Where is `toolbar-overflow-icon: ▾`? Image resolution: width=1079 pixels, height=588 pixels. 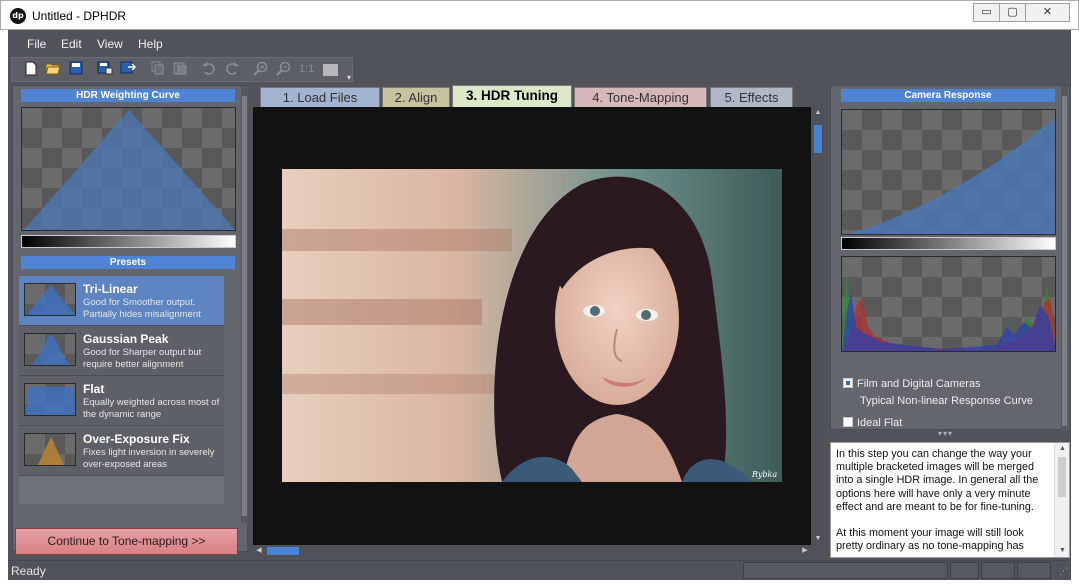 toolbar-overflow-icon: ▾ is located at coordinates (349, 77).